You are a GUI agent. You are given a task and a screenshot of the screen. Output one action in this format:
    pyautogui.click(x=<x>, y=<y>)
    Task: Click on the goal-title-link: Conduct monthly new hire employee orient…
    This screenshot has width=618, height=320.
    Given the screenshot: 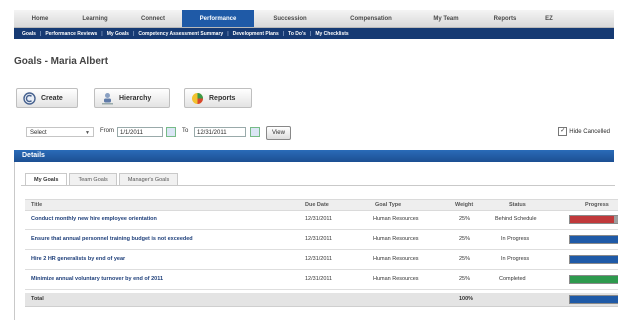 What is the action you would take?
    pyautogui.click(x=94, y=219)
    